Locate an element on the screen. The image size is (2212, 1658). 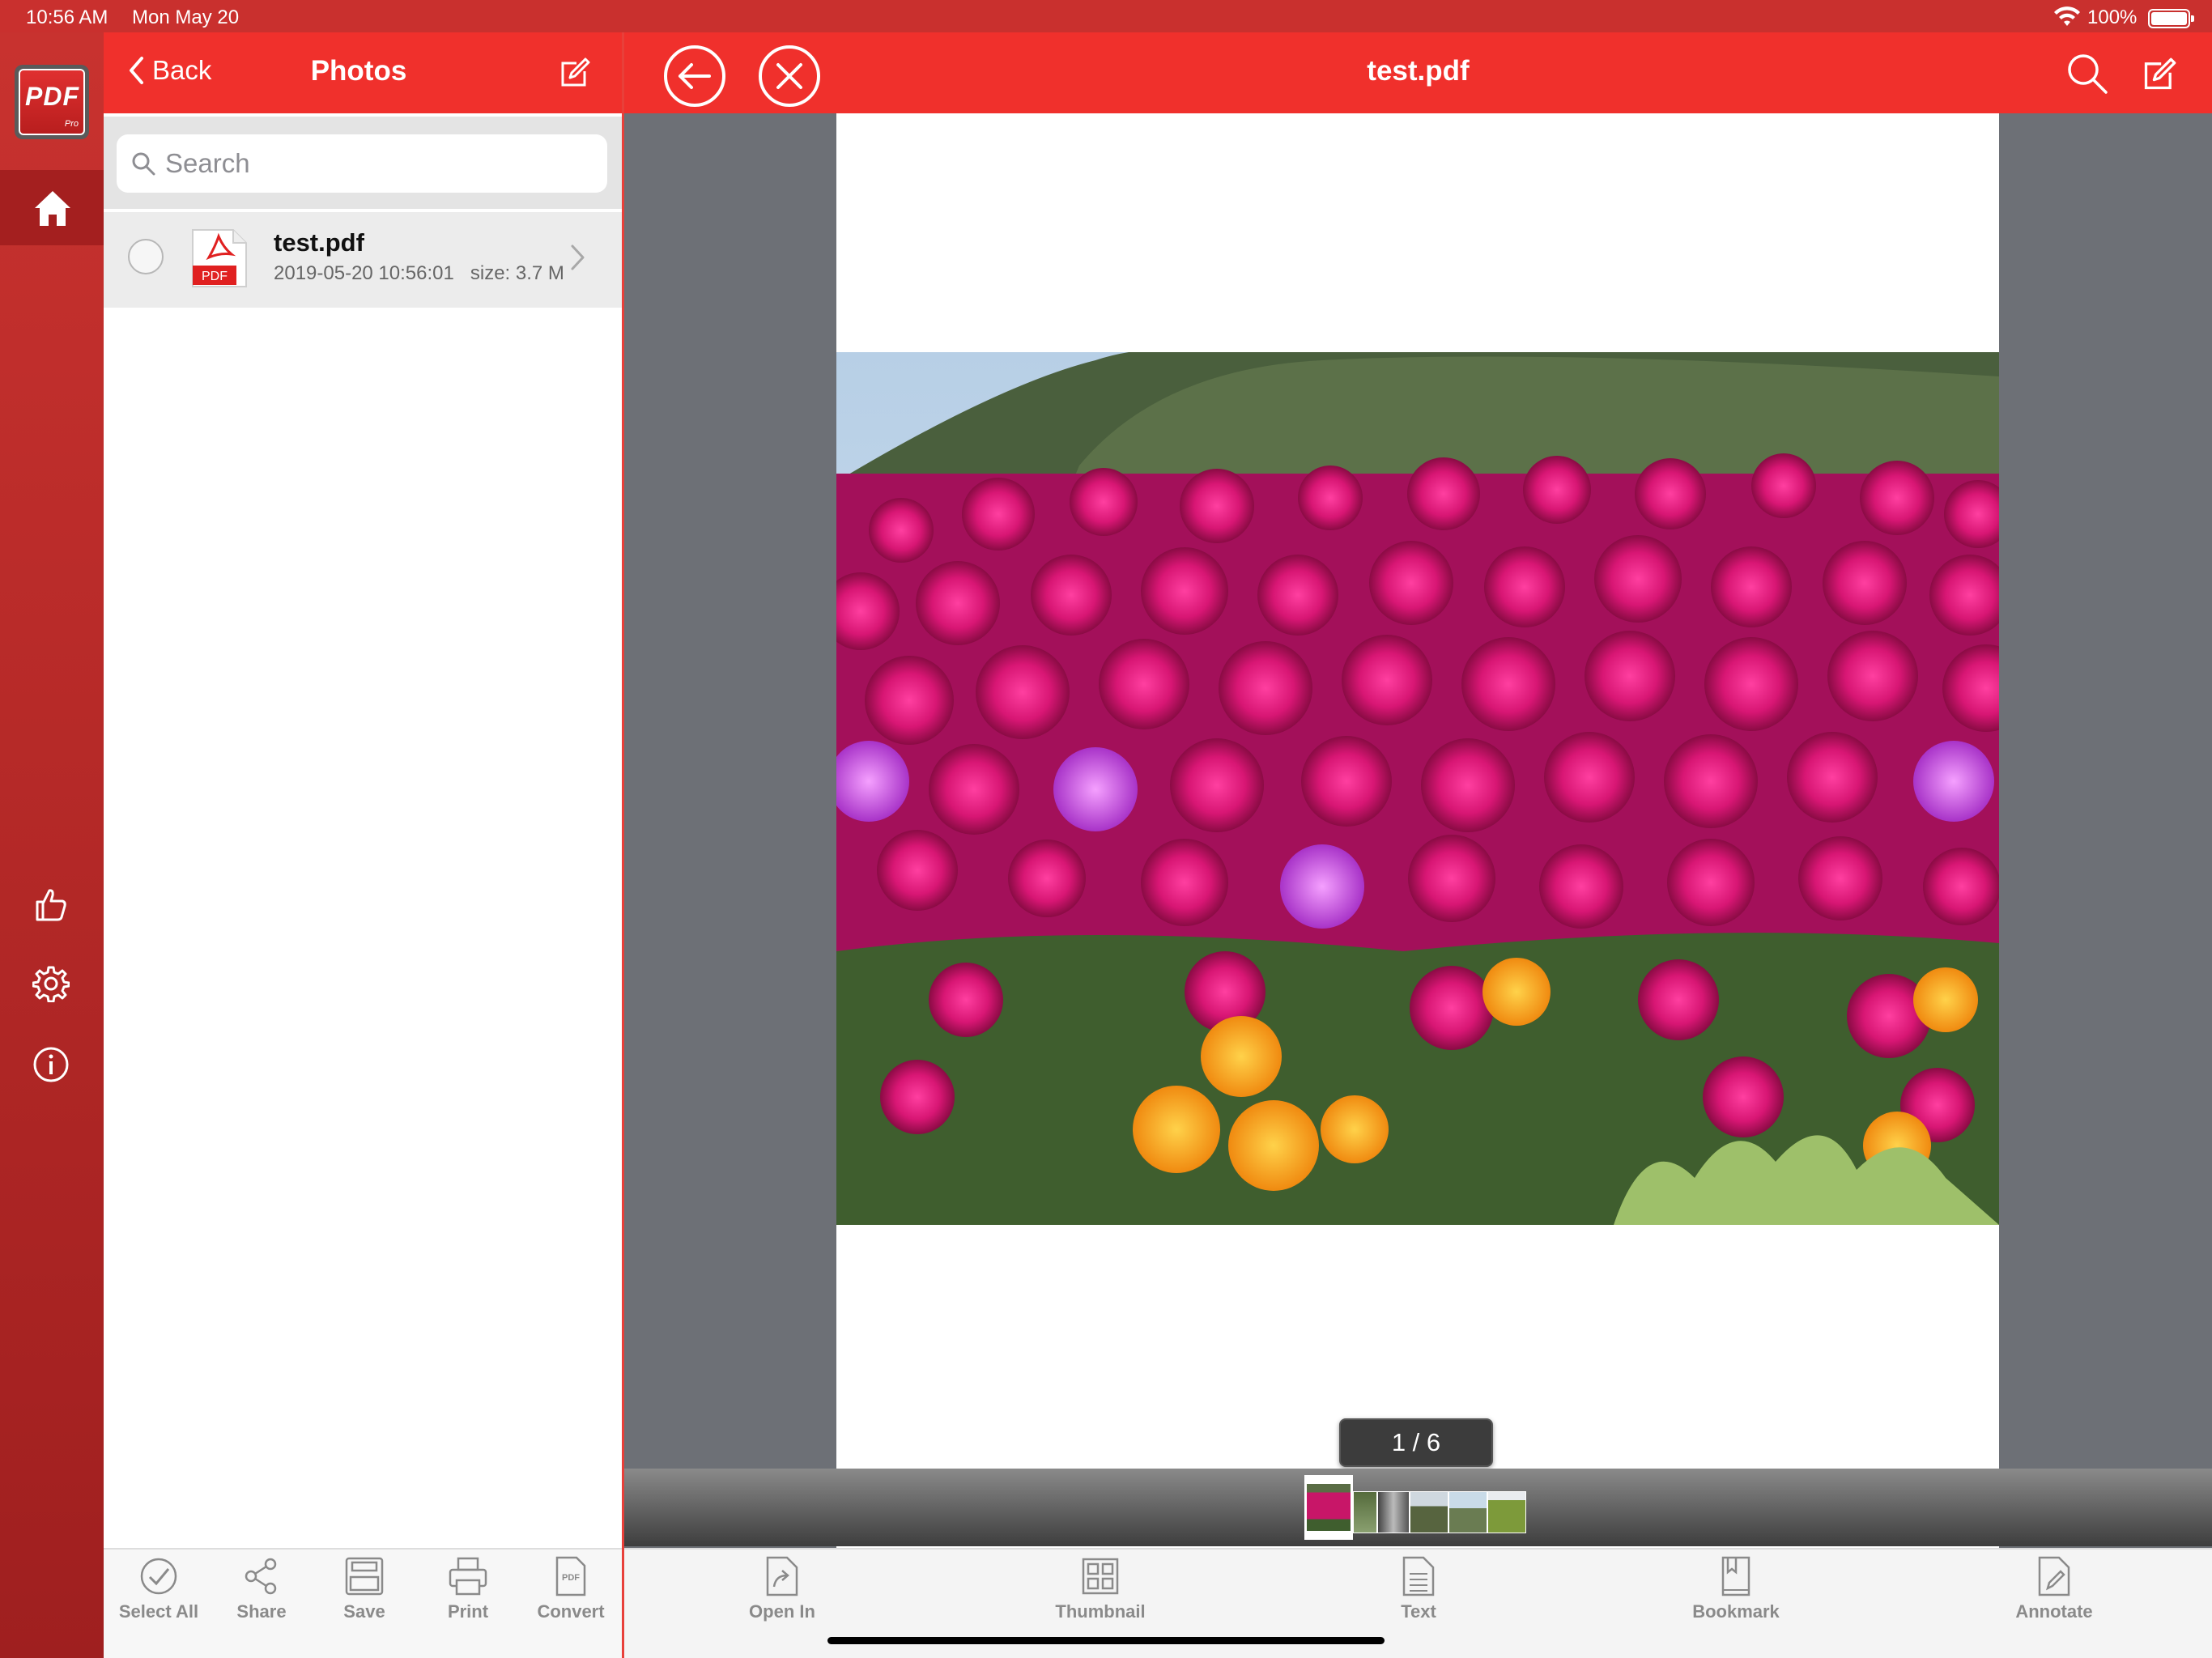
search-bar is located at coordinates (363, 161).